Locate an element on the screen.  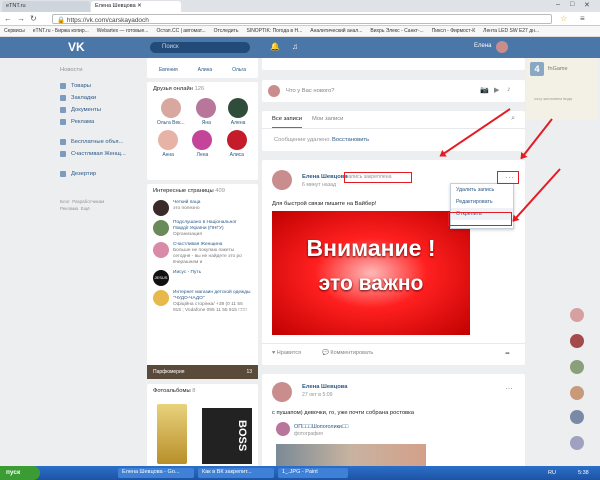
star-icon: ☆ is located at coordinates (563, 18).